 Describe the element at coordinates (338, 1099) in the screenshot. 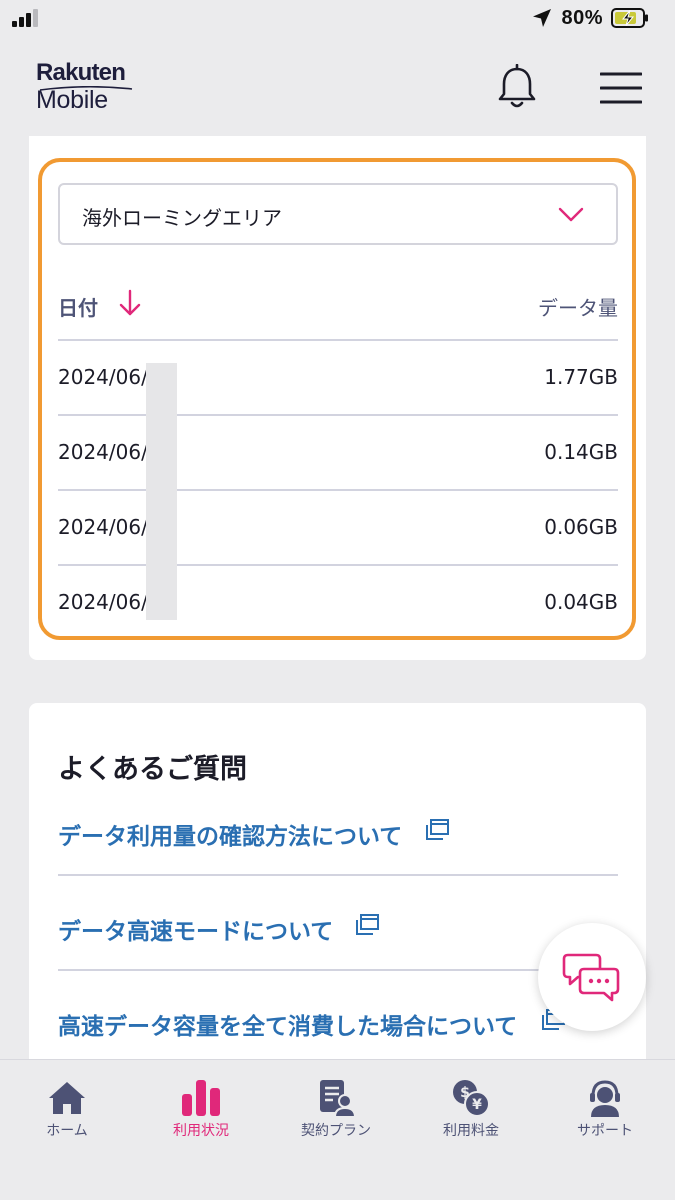

I see `contract-icon` at that location.